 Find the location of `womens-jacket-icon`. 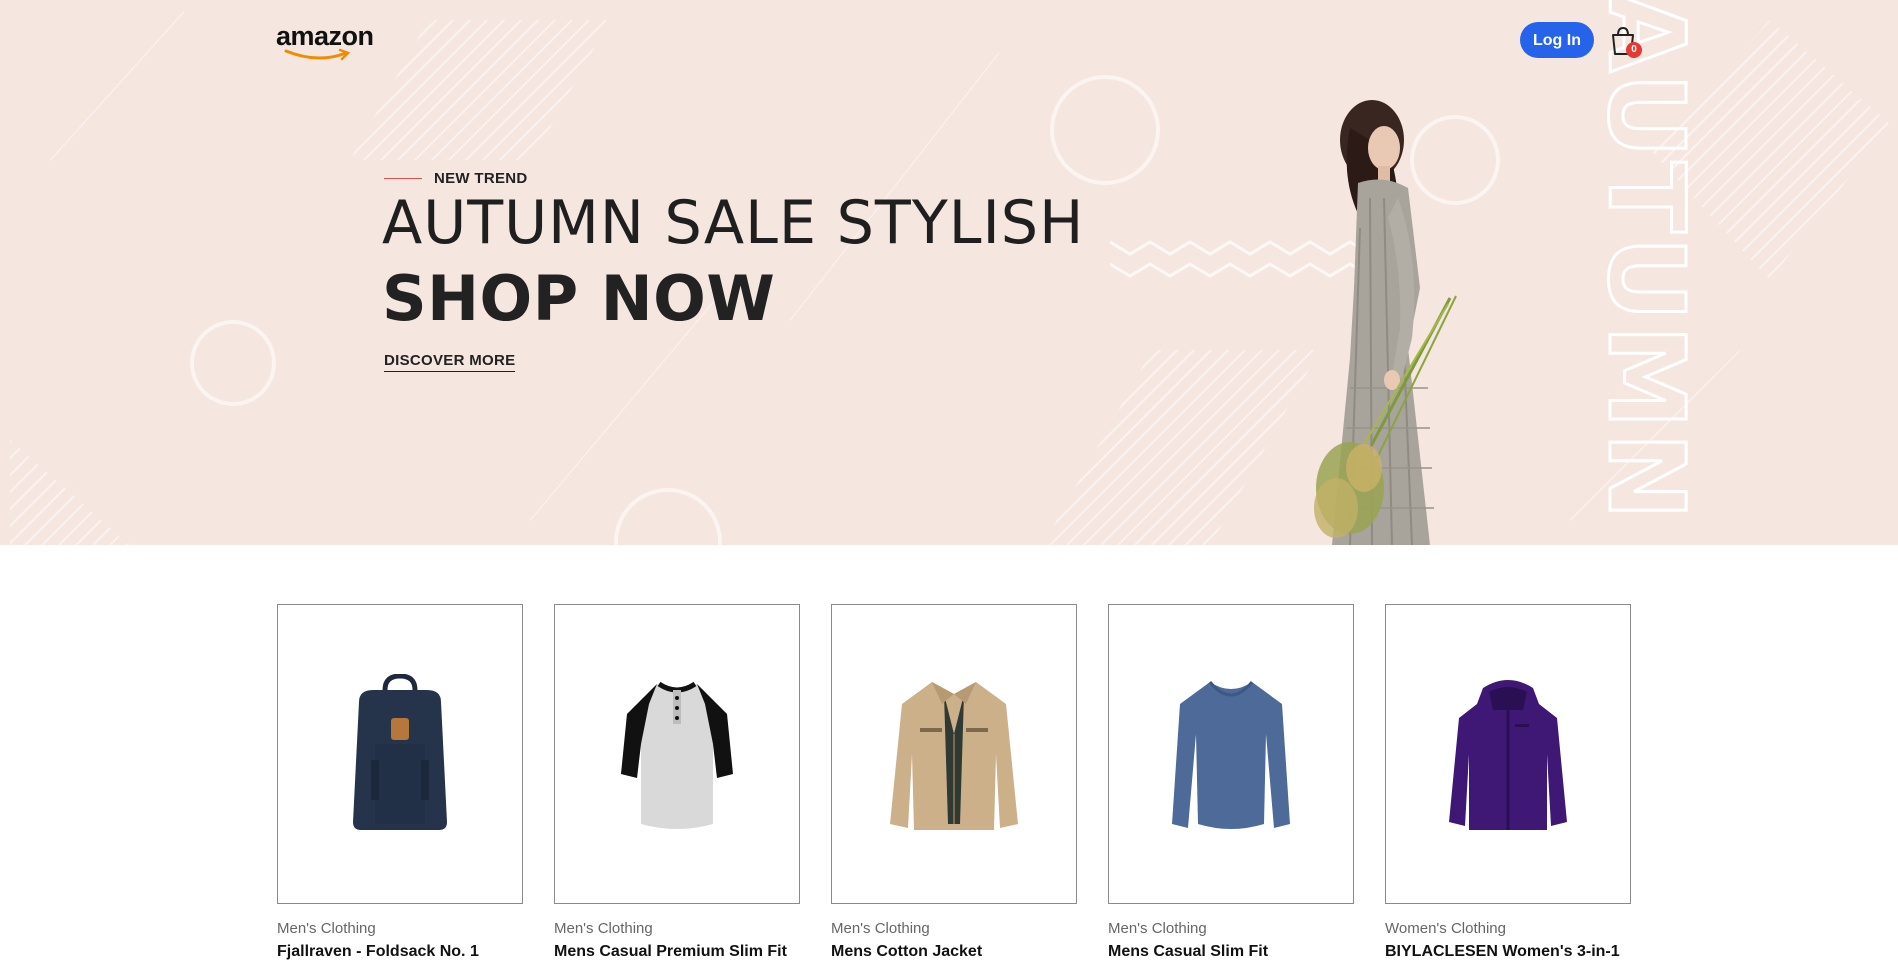

womens-jacket-icon is located at coordinates (1508, 755).